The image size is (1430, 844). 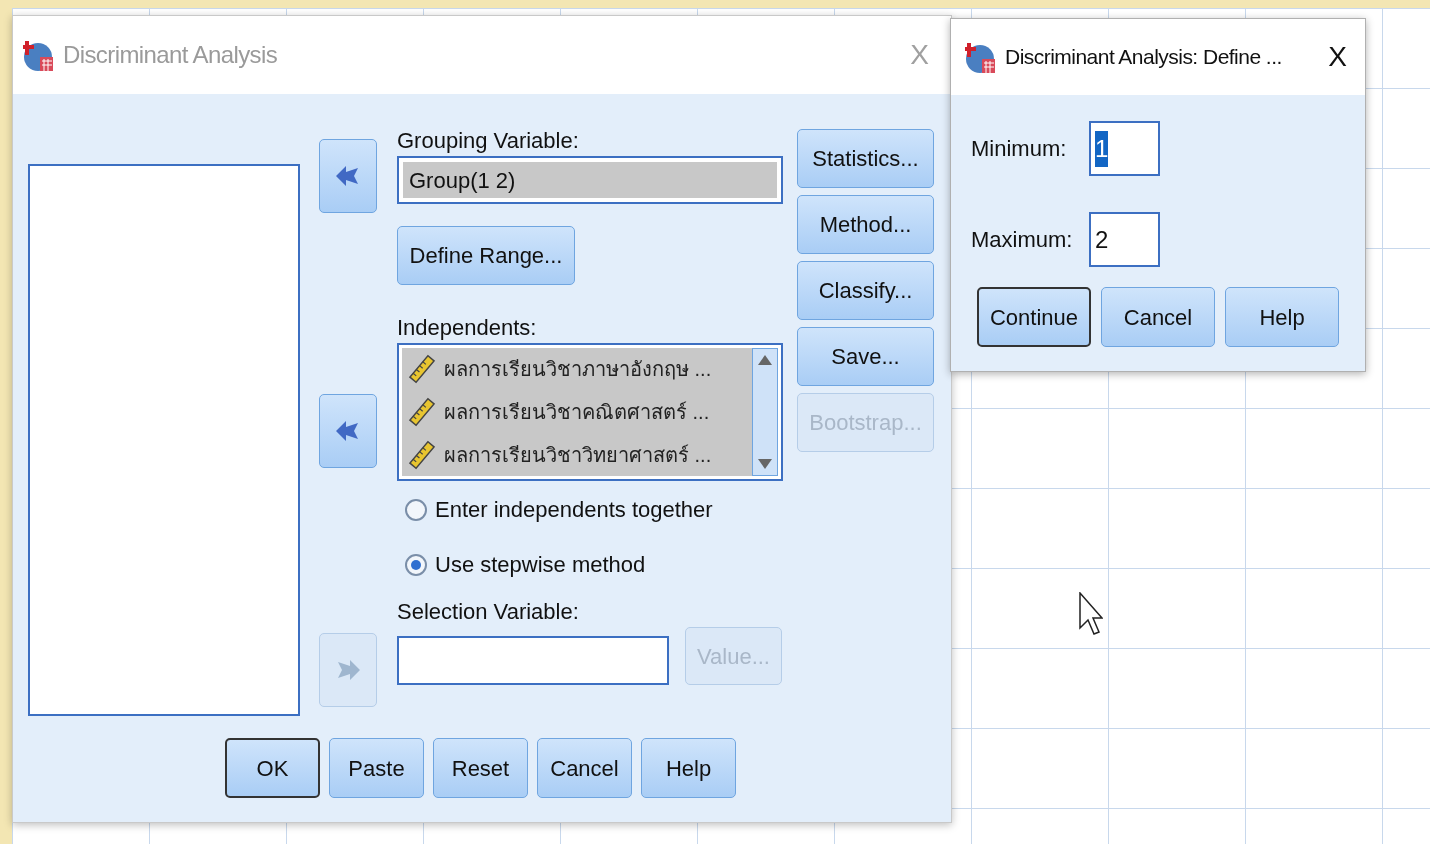 I want to click on dialog-button: Paste, so click(x=376, y=768).